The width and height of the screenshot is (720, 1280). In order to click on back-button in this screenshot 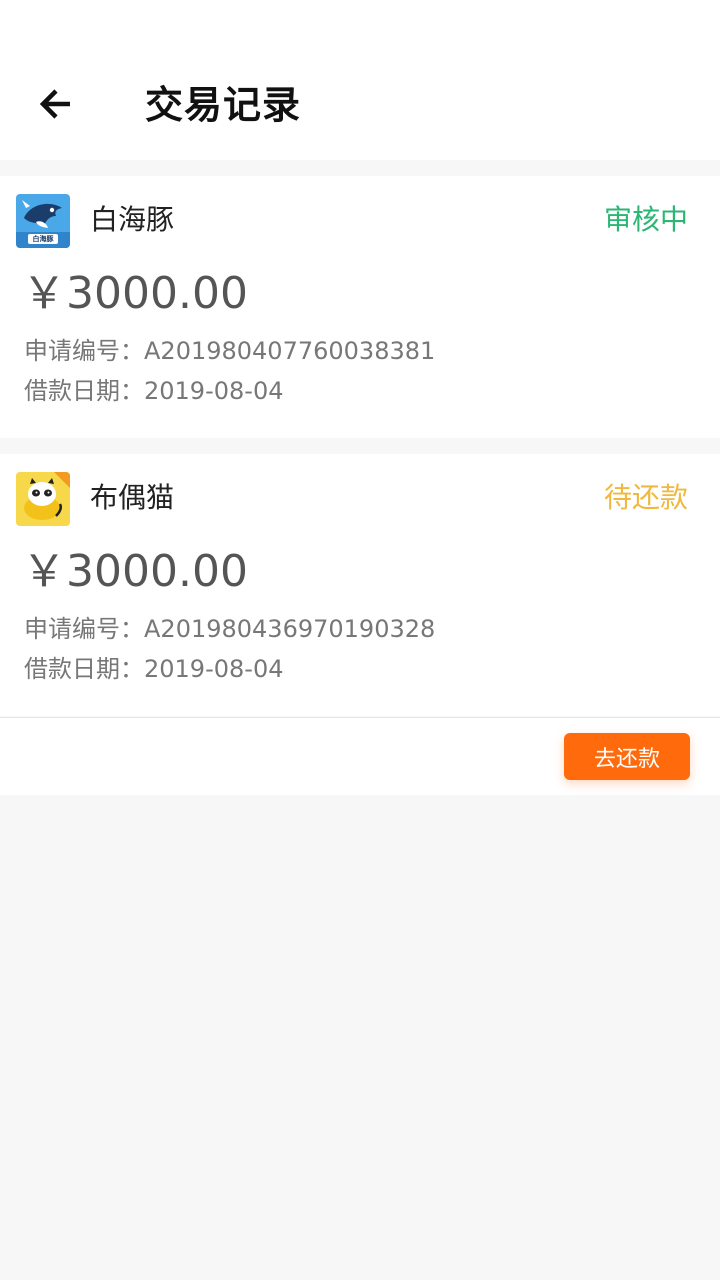, I will do `click(56, 104)`.